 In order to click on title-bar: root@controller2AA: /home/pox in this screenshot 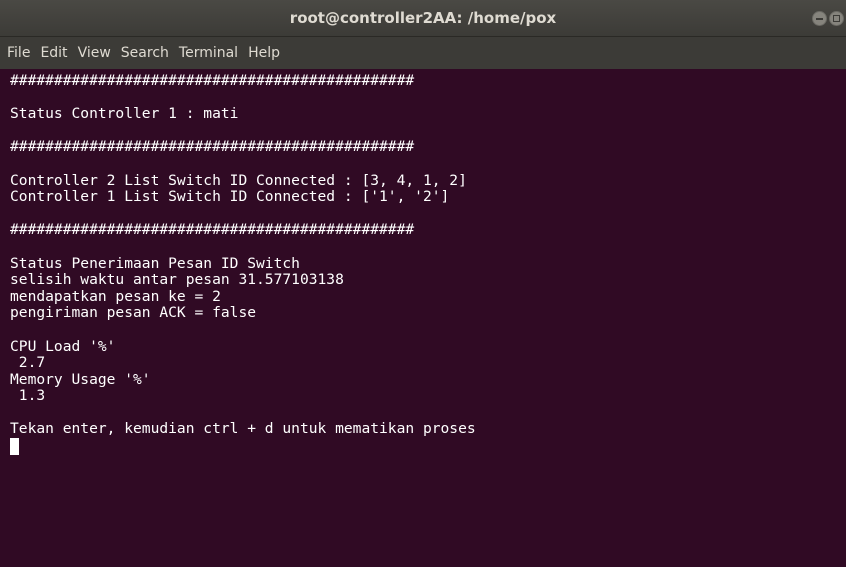, I will do `click(423, 18)`.